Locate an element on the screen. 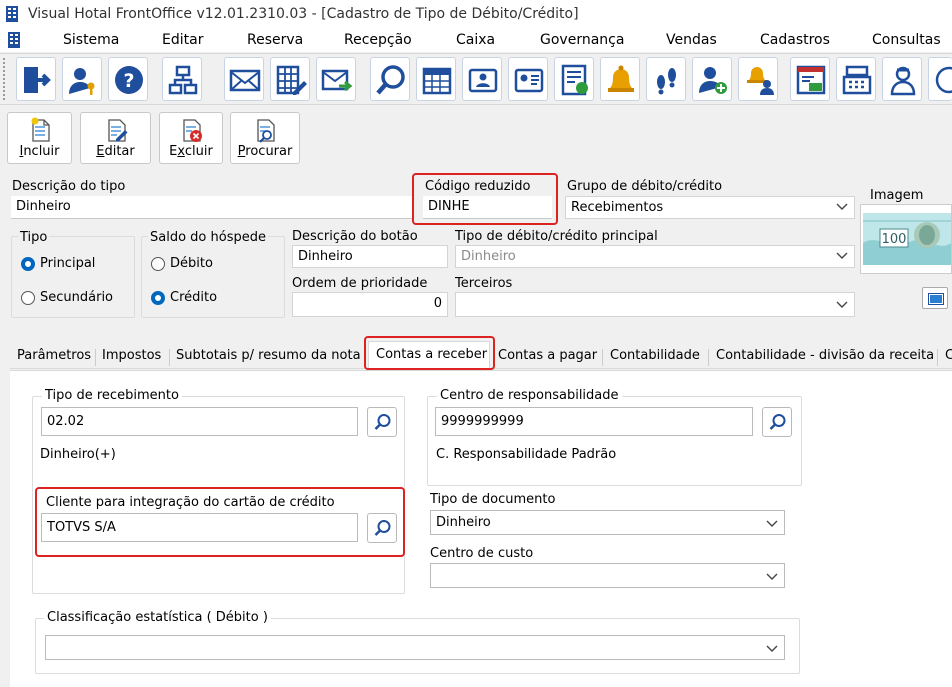 This screenshot has width=952, height=687. cash-register-button is located at coordinates (856, 79).